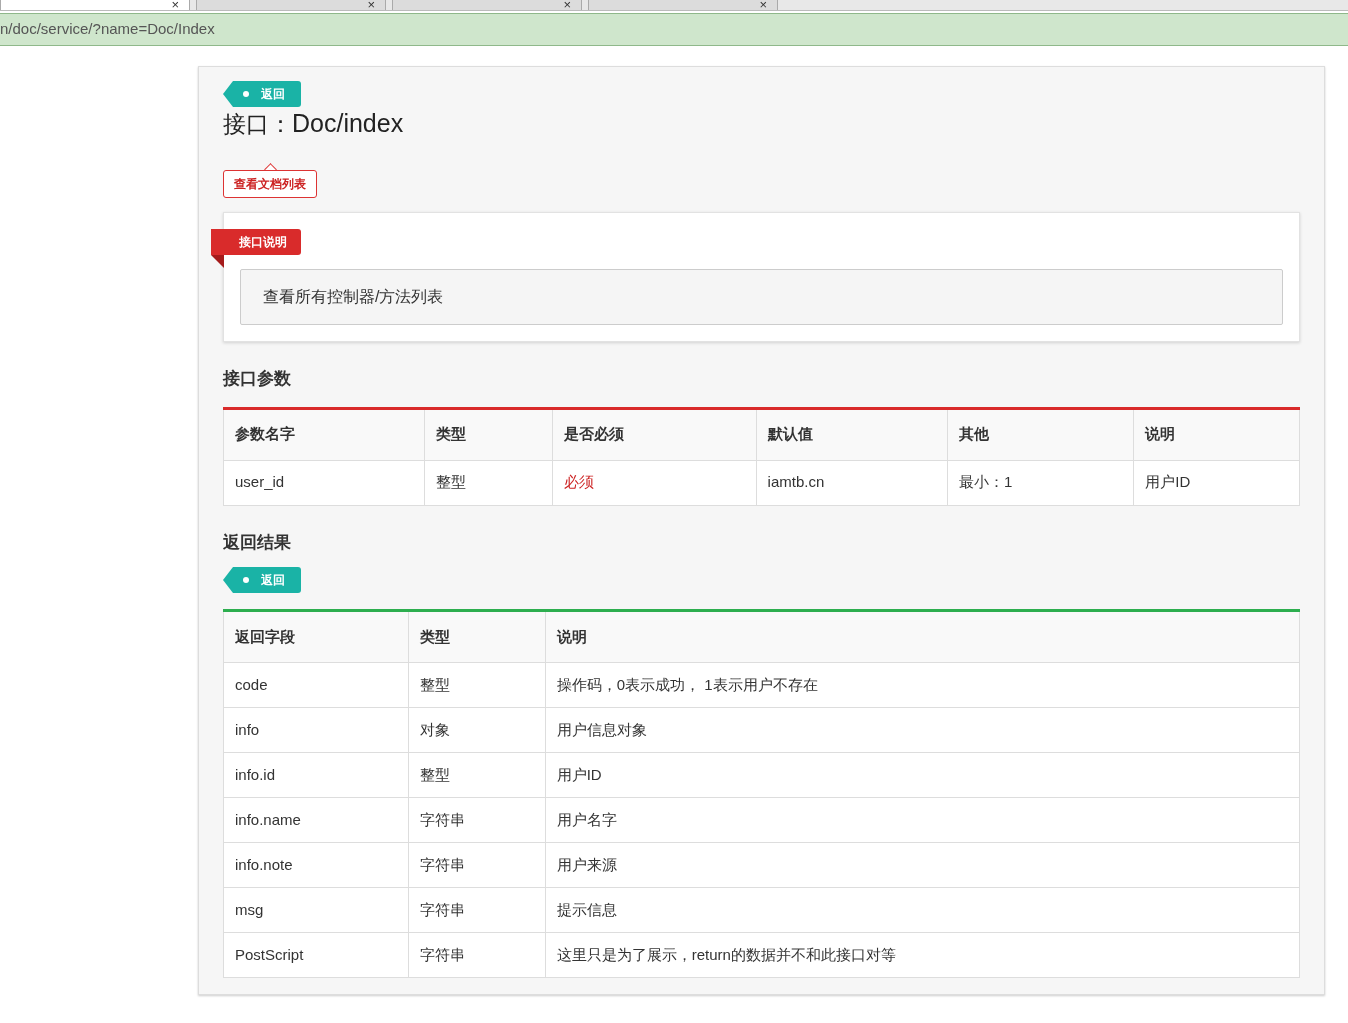 This screenshot has width=1348, height=1023. Describe the element at coordinates (324, 482) in the screenshot. I see `table-cell: user_id` at that location.